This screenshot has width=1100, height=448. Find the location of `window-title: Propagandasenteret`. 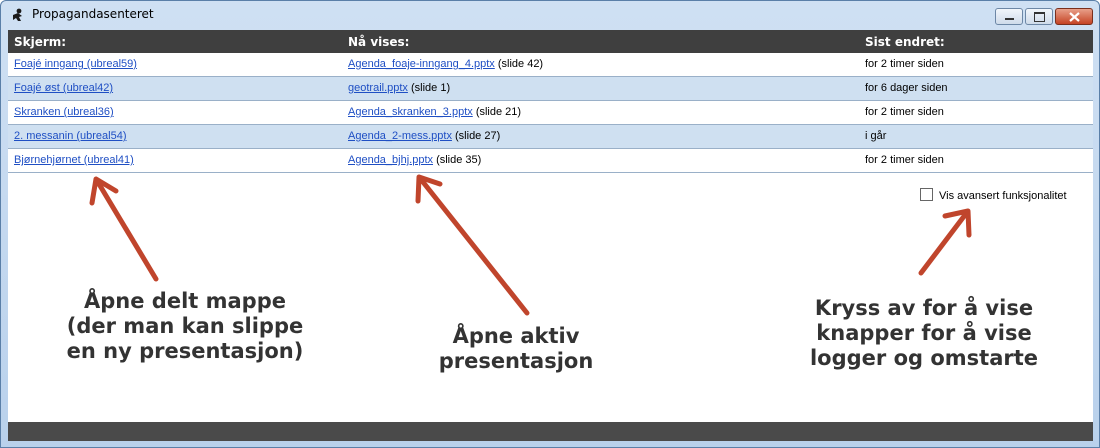

window-title: Propagandasenteret is located at coordinates (93, 14).